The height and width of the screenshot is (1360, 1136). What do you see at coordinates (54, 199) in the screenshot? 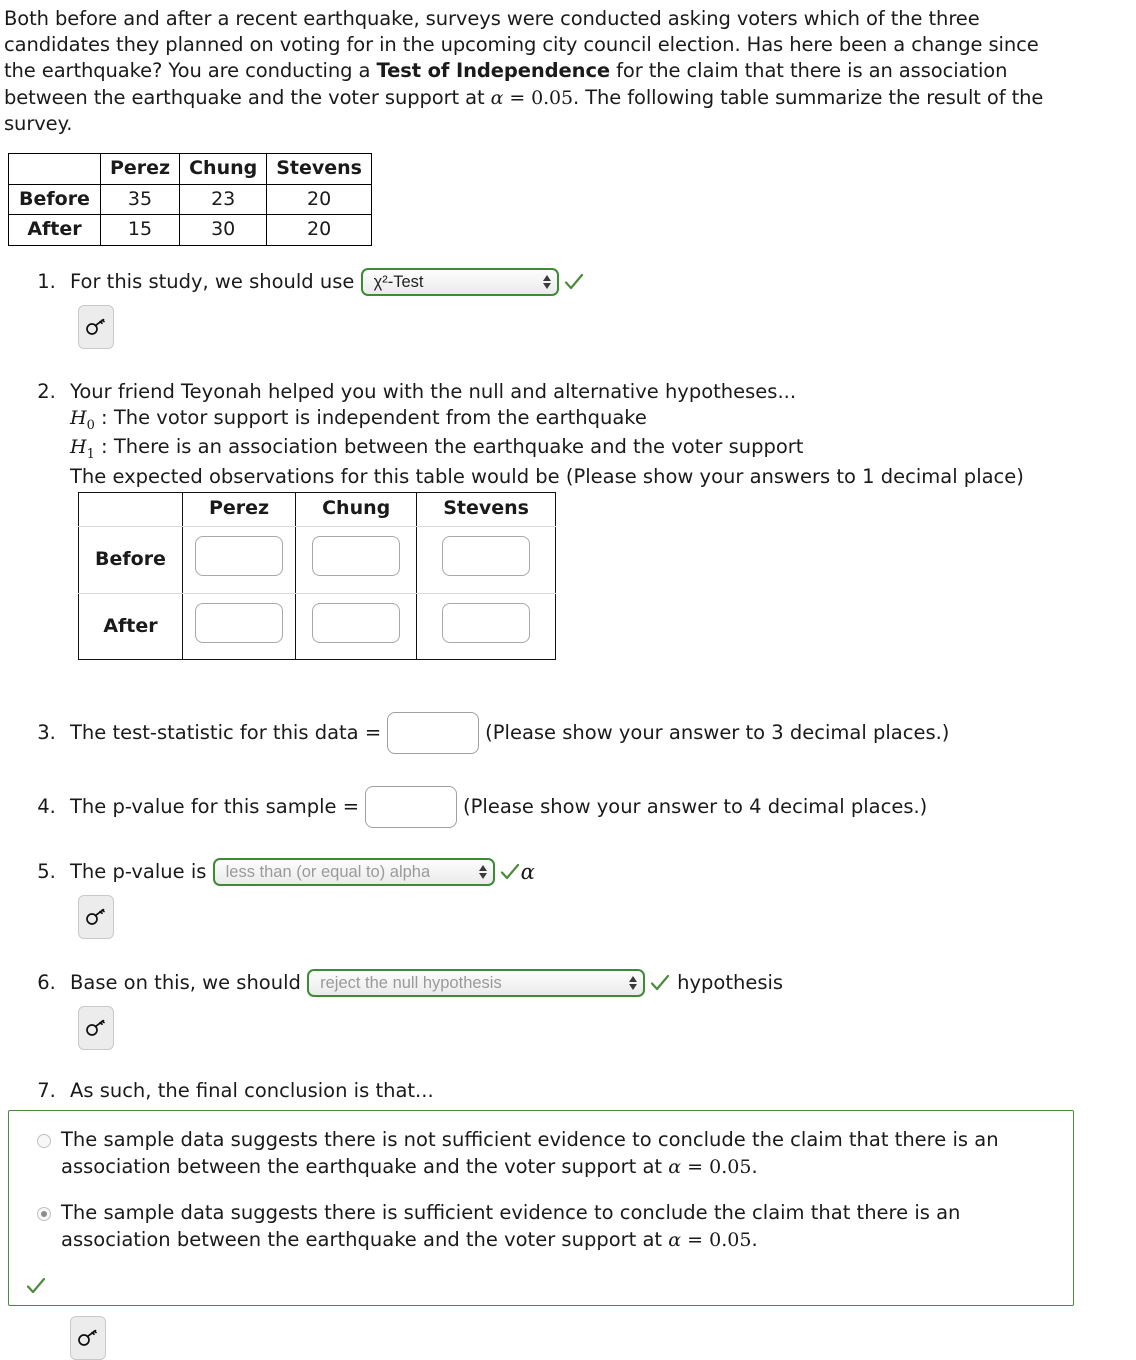
I see `row-header-before: Before` at bounding box center [54, 199].